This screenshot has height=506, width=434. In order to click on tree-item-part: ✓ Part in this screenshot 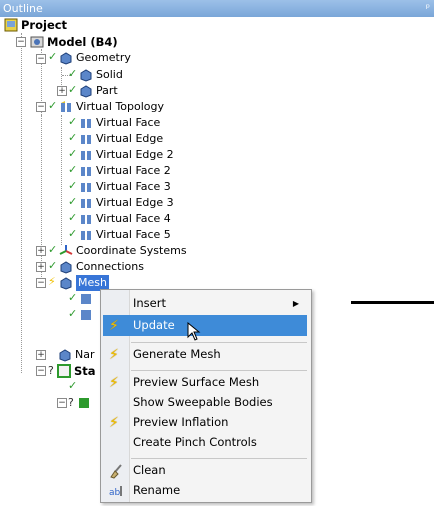, I will do `click(93, 91)`.